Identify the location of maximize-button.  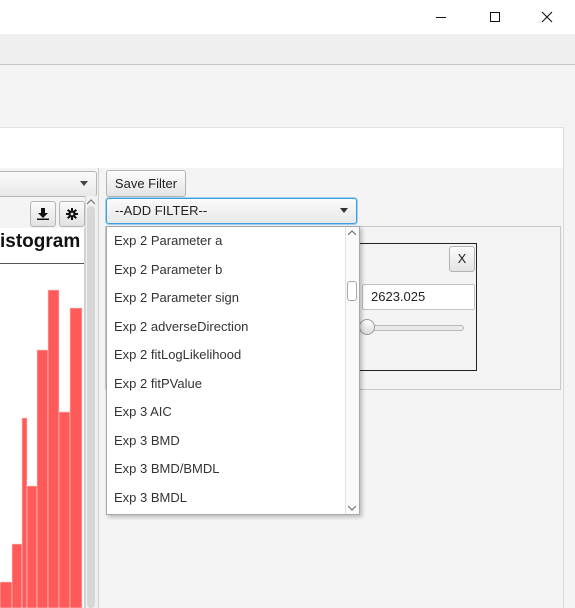
(495, 17).